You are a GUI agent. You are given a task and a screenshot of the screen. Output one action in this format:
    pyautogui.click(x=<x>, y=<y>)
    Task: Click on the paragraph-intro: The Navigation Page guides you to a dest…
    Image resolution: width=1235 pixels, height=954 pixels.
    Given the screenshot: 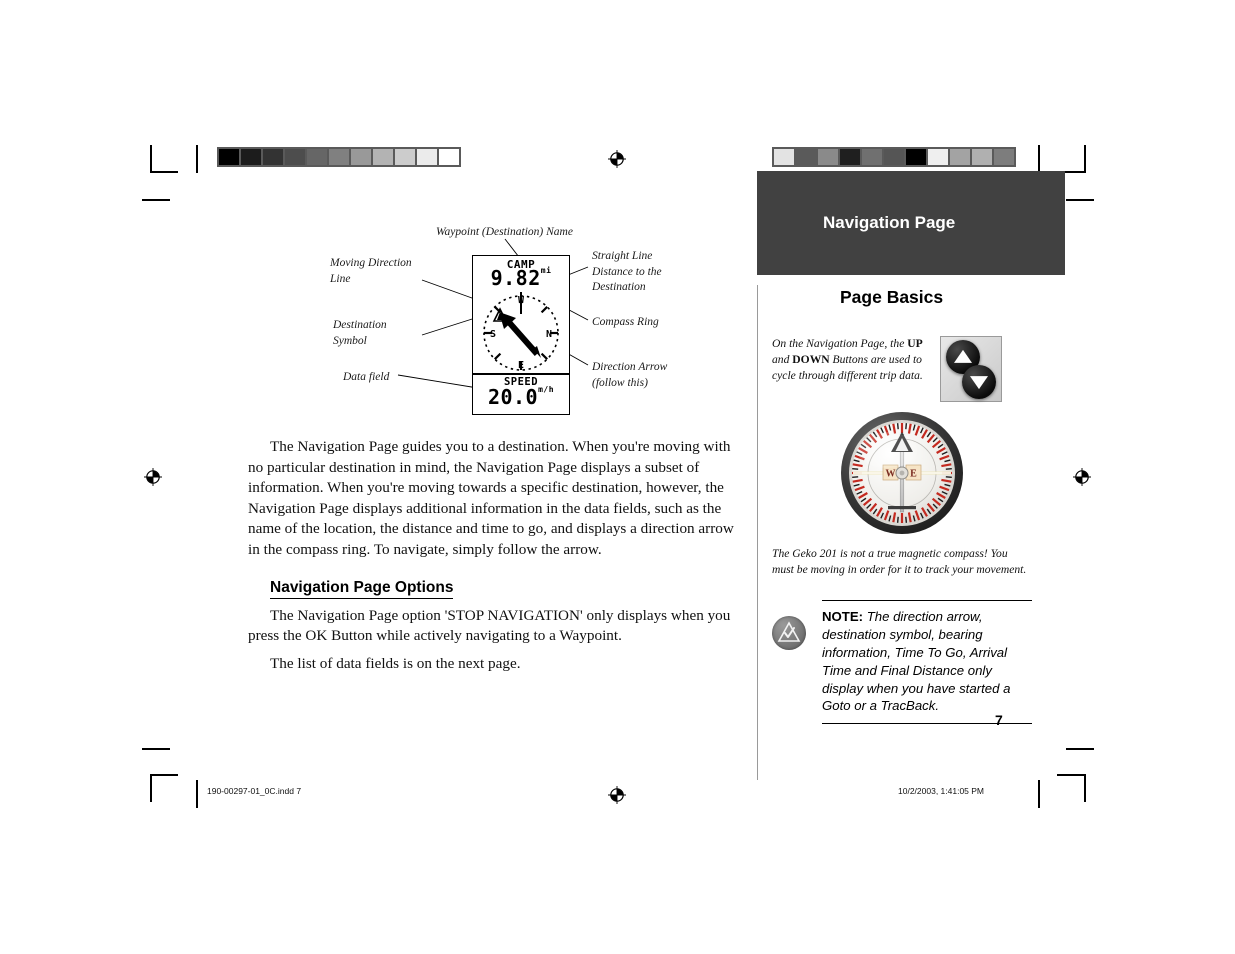 What is the action you would take?
    pyautogui.click(x=491, y=498)
    